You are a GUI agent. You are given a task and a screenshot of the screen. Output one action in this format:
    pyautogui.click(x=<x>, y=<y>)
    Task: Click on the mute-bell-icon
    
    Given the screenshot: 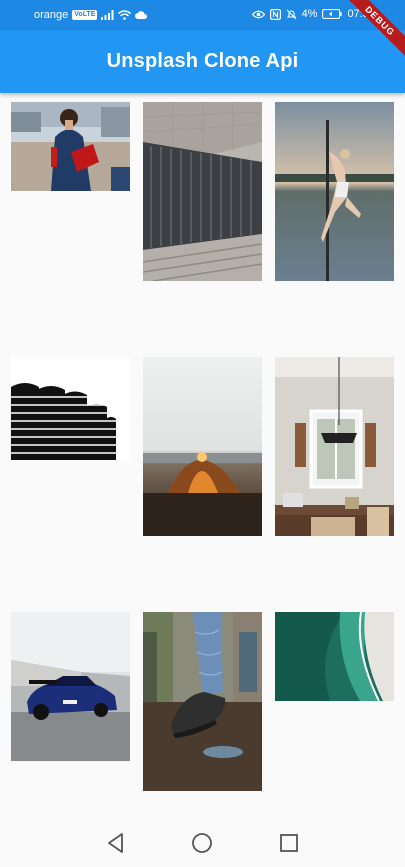 What is the action you would take?
    pyautogui.click(x=291, y=14)
    